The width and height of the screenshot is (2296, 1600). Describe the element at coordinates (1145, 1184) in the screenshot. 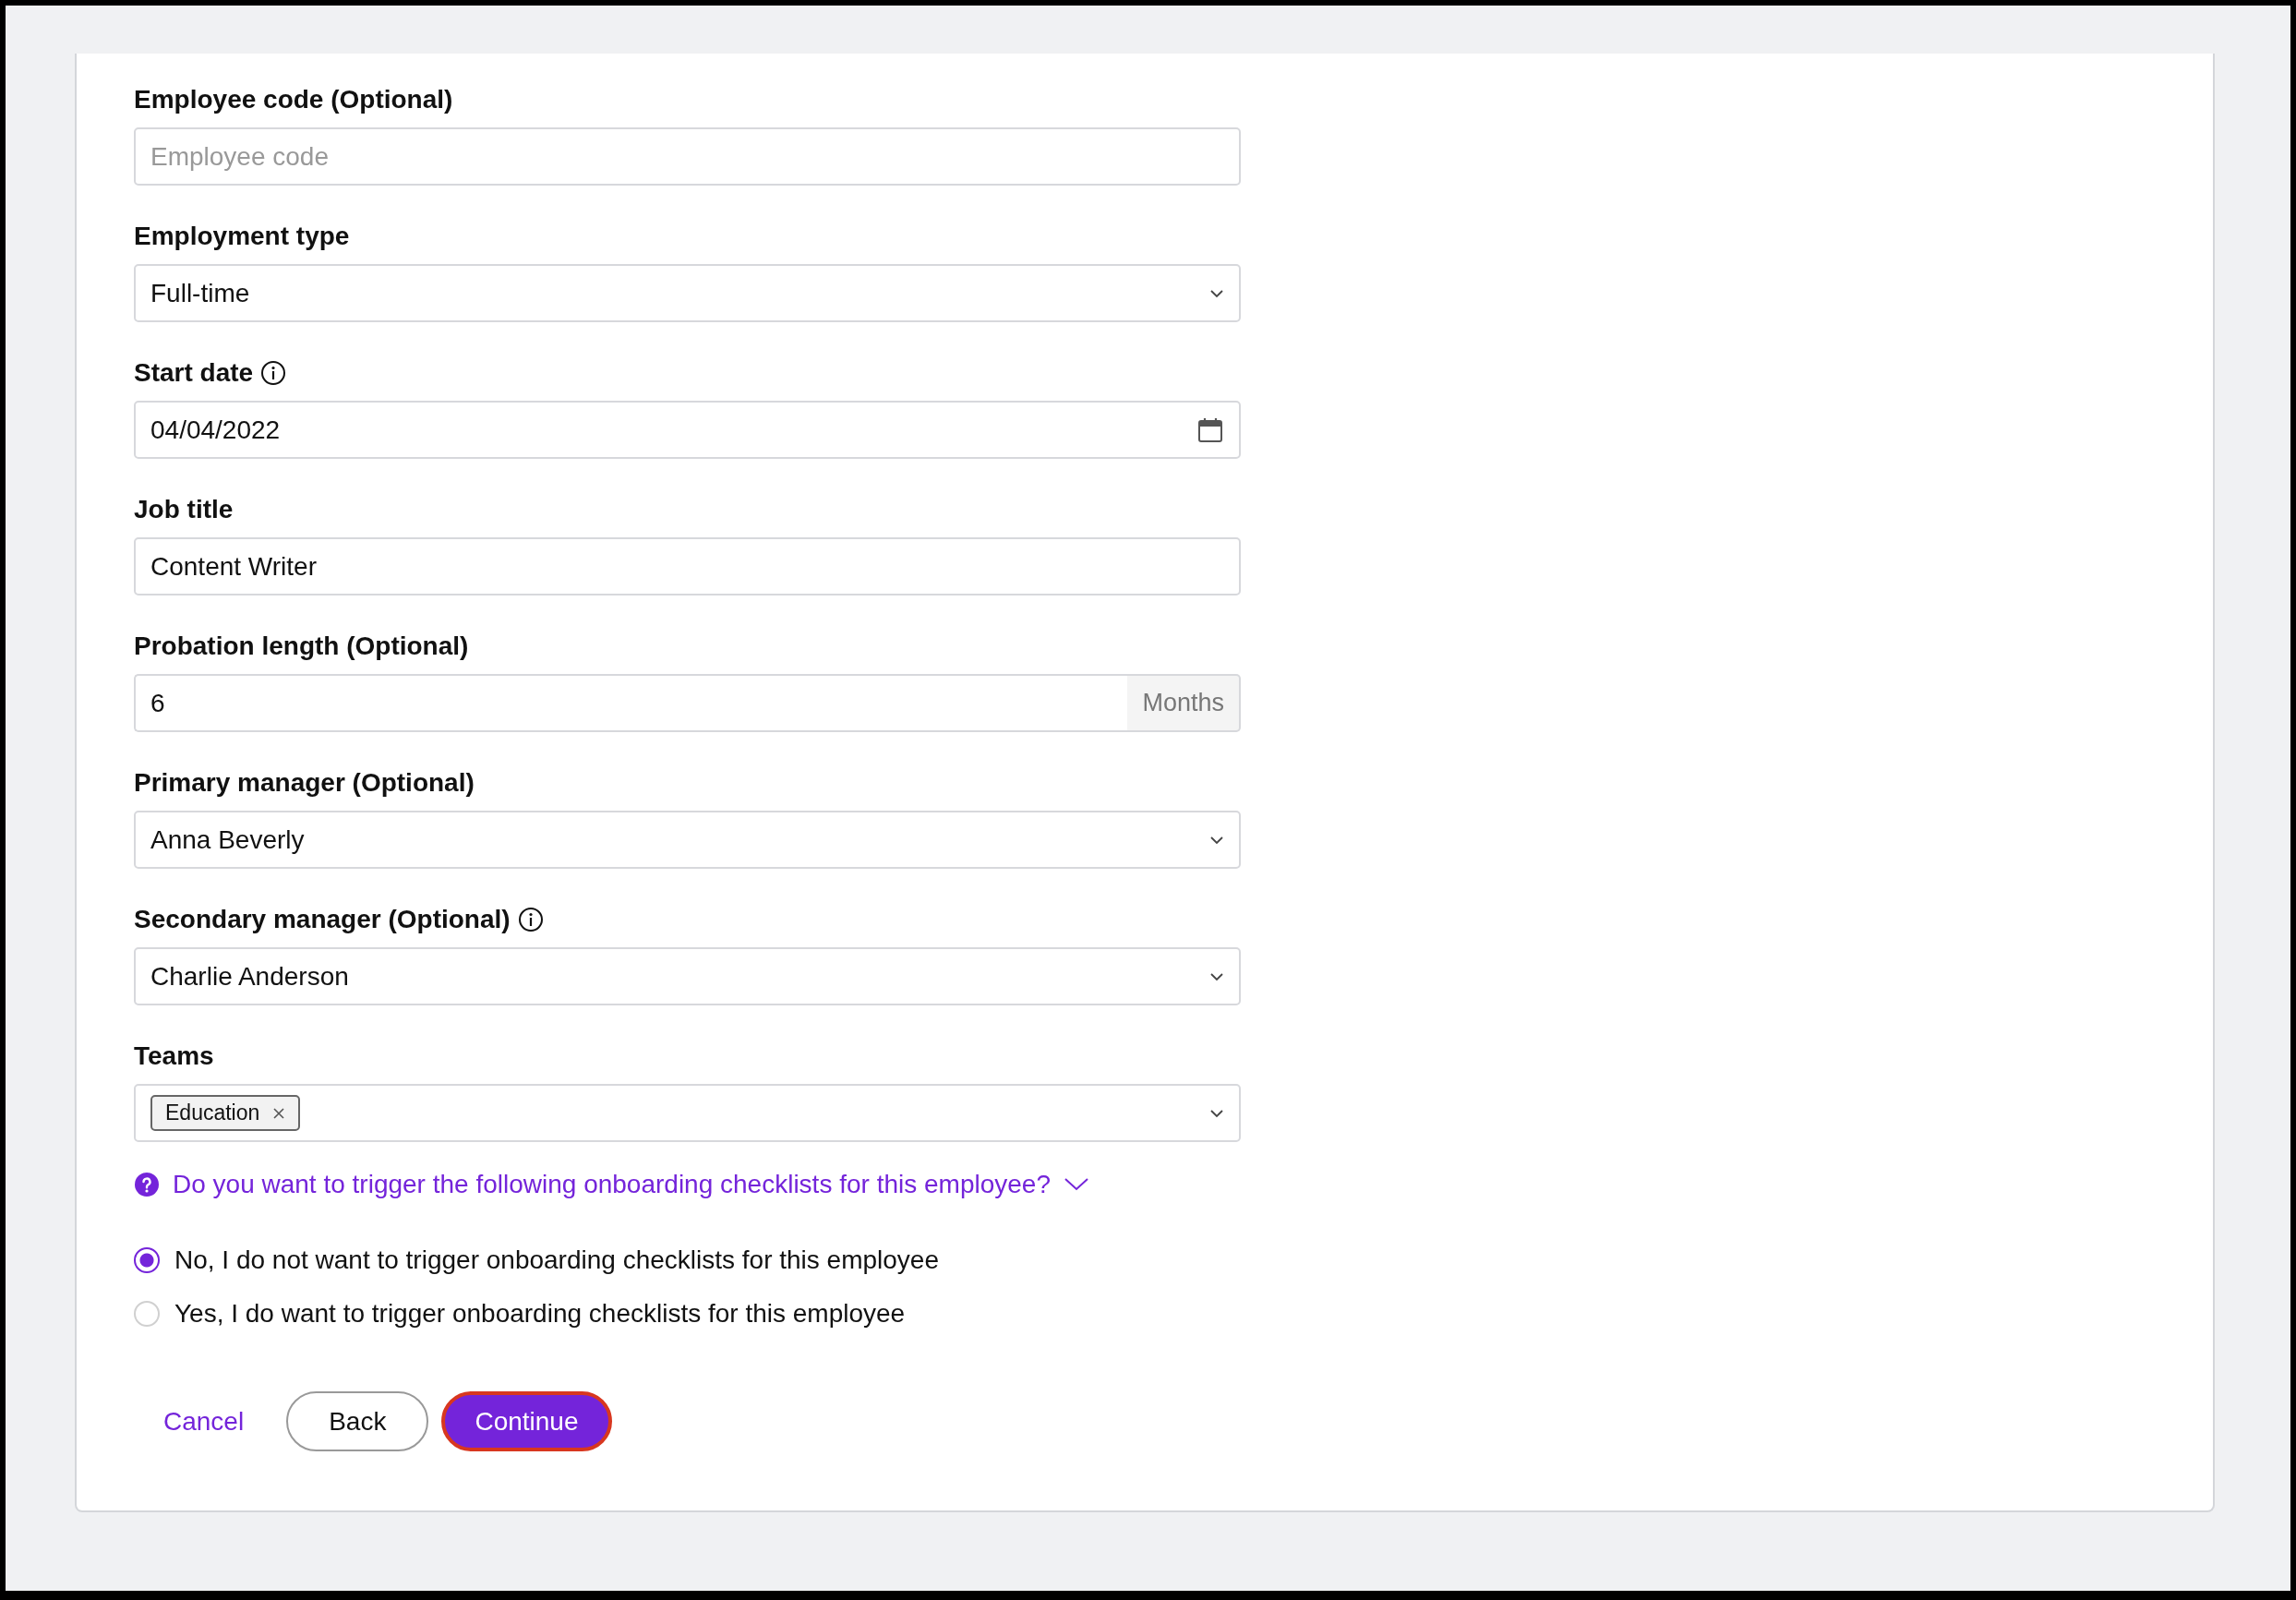

I see `expand-question-link: Do you want to trigger the following onboarding checklists for this employee?` at that location.